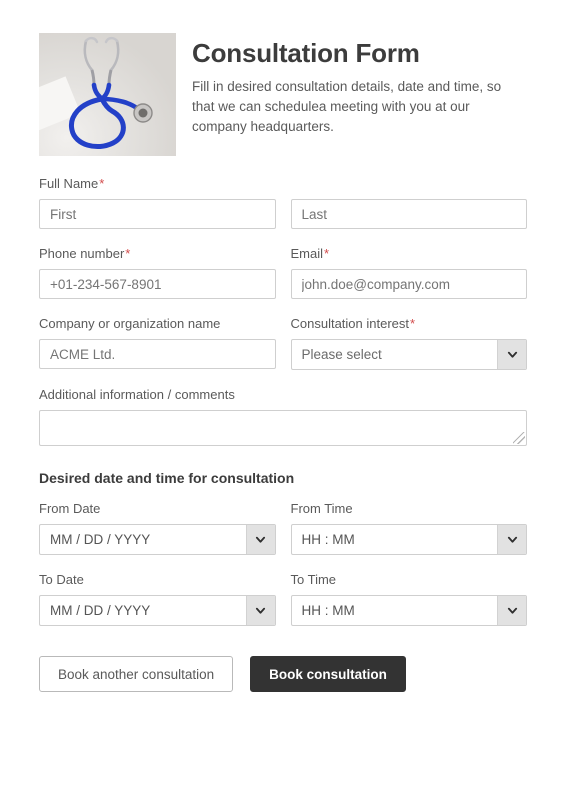  I want to click on row-full-name, so click(283, 214).